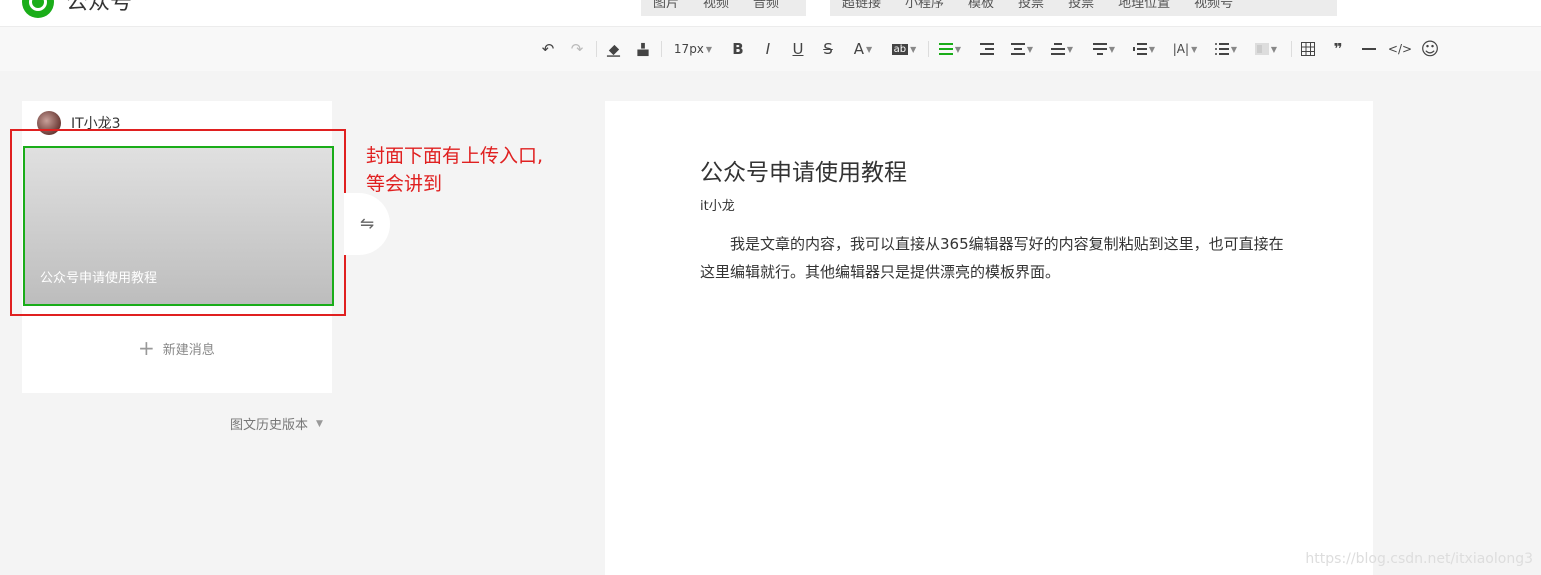  Describe the element at coordinates (455, 156) in the screenshot. I see `annotation-line-1: 封面下面有上传入口,` at that location.